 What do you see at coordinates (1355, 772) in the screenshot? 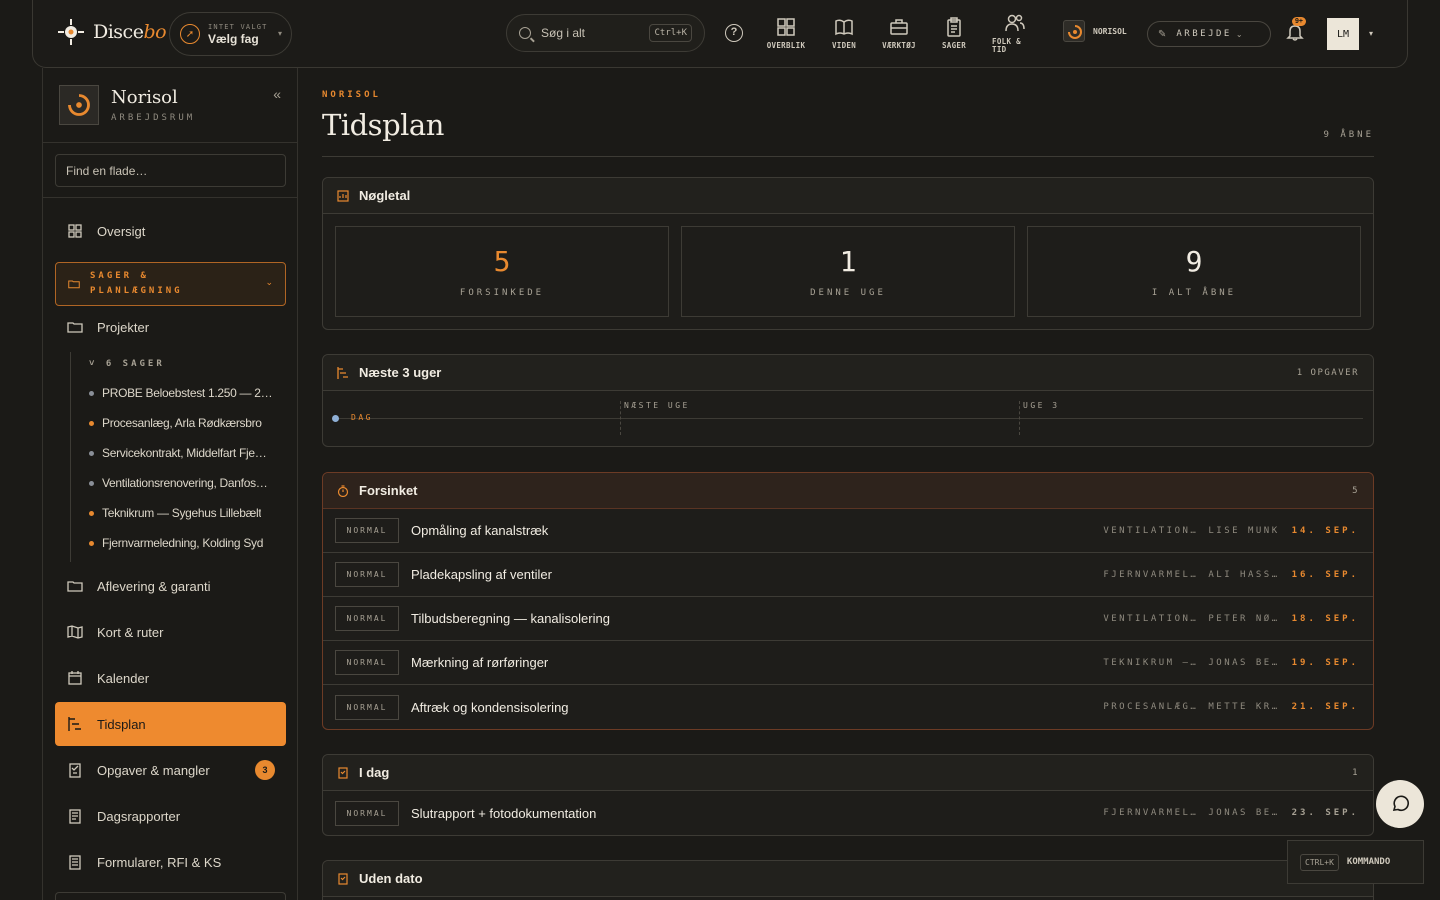
I see `panel-count: 1` at bounding box center [1355, 772].